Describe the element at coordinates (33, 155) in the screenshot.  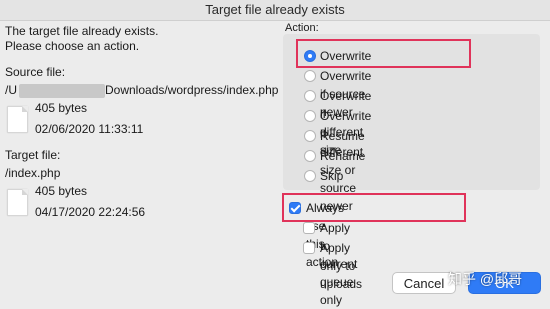
I see `target-file-heading: Target file:` at that location.